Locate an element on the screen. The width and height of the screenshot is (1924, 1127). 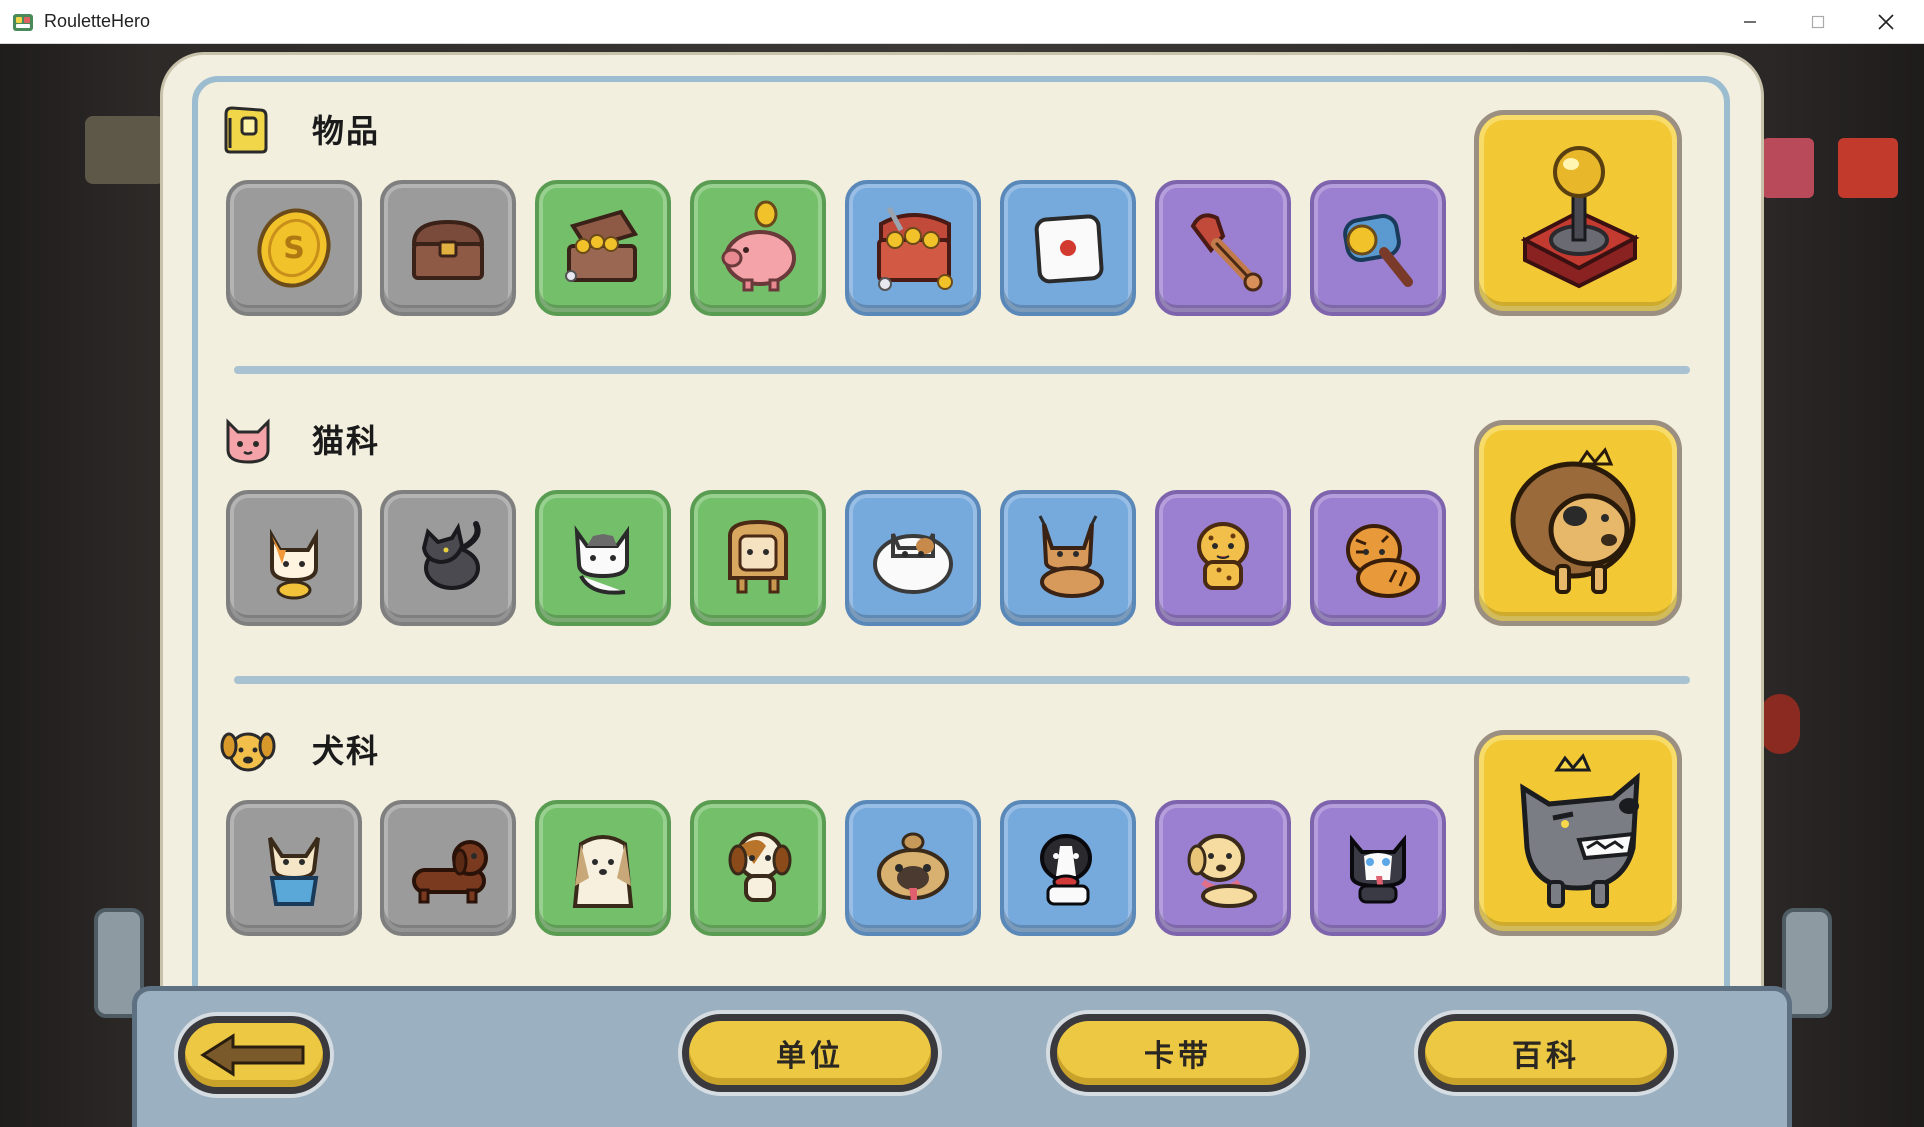
maximize-icon is located at coordinates (1818, 22).